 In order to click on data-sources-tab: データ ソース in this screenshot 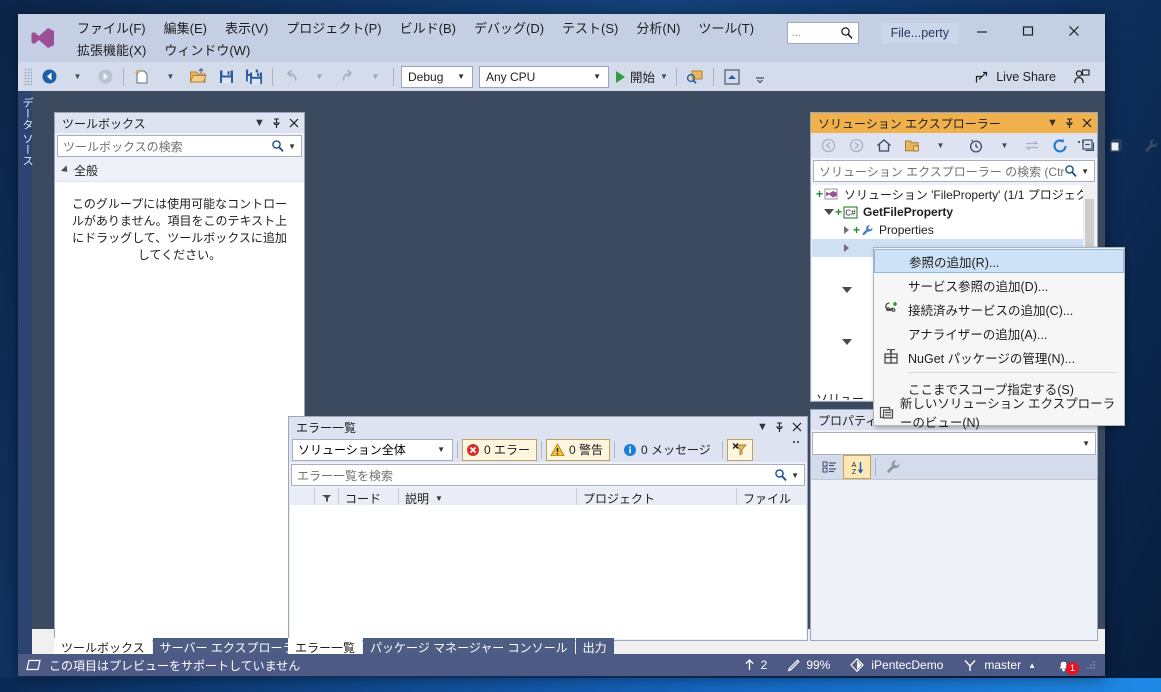, I will do `click(25, 375)`.